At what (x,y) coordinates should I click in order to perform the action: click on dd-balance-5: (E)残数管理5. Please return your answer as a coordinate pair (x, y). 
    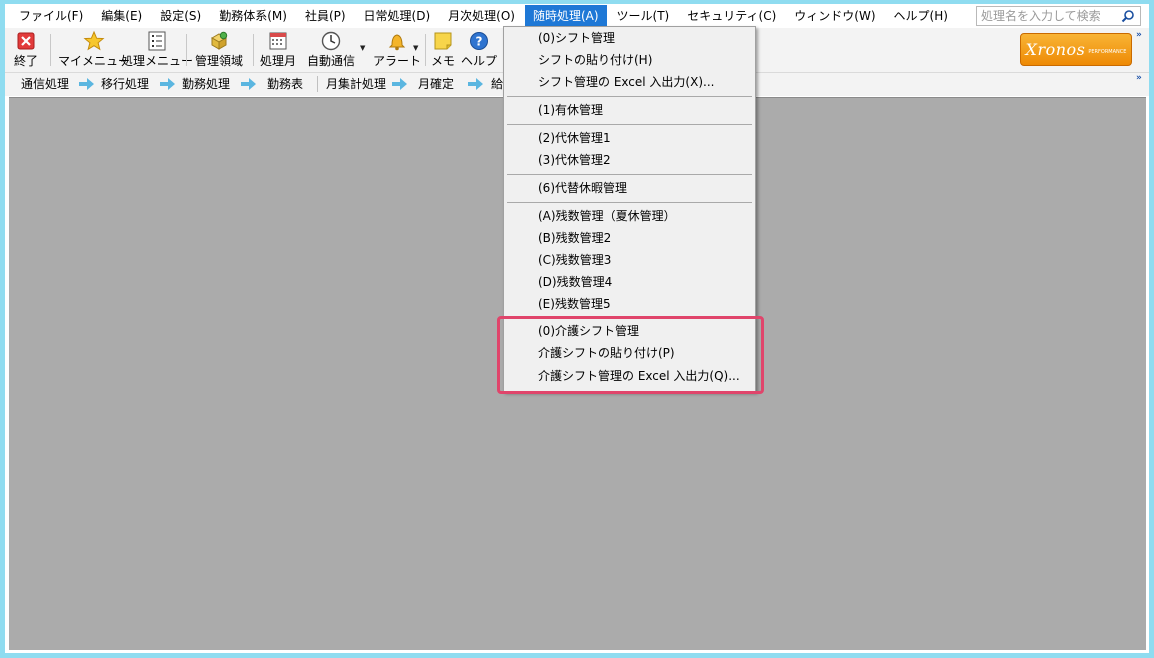
    Looking at the image, I should click on (629, 304).